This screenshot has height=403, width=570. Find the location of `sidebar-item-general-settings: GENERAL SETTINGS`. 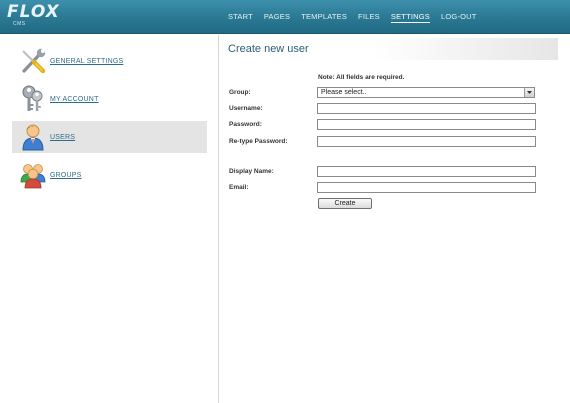

sidebar-item-general-settings: GENERAL SETTINGS is located at coordinates (109, 61).